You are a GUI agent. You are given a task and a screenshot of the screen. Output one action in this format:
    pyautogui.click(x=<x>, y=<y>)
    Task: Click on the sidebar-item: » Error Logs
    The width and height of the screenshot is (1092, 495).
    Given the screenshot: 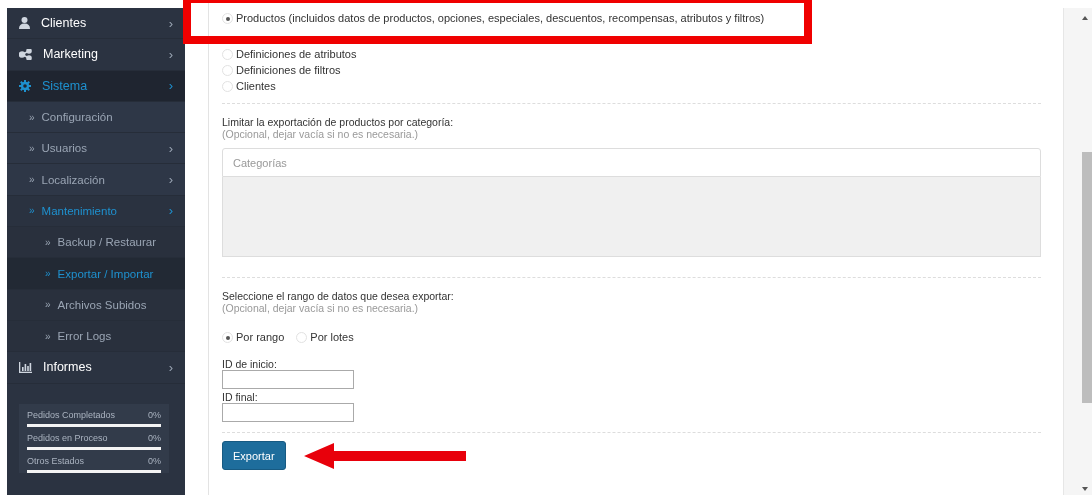 What is the action you would take?
    pyautogui.click(x=96, y=336)
    